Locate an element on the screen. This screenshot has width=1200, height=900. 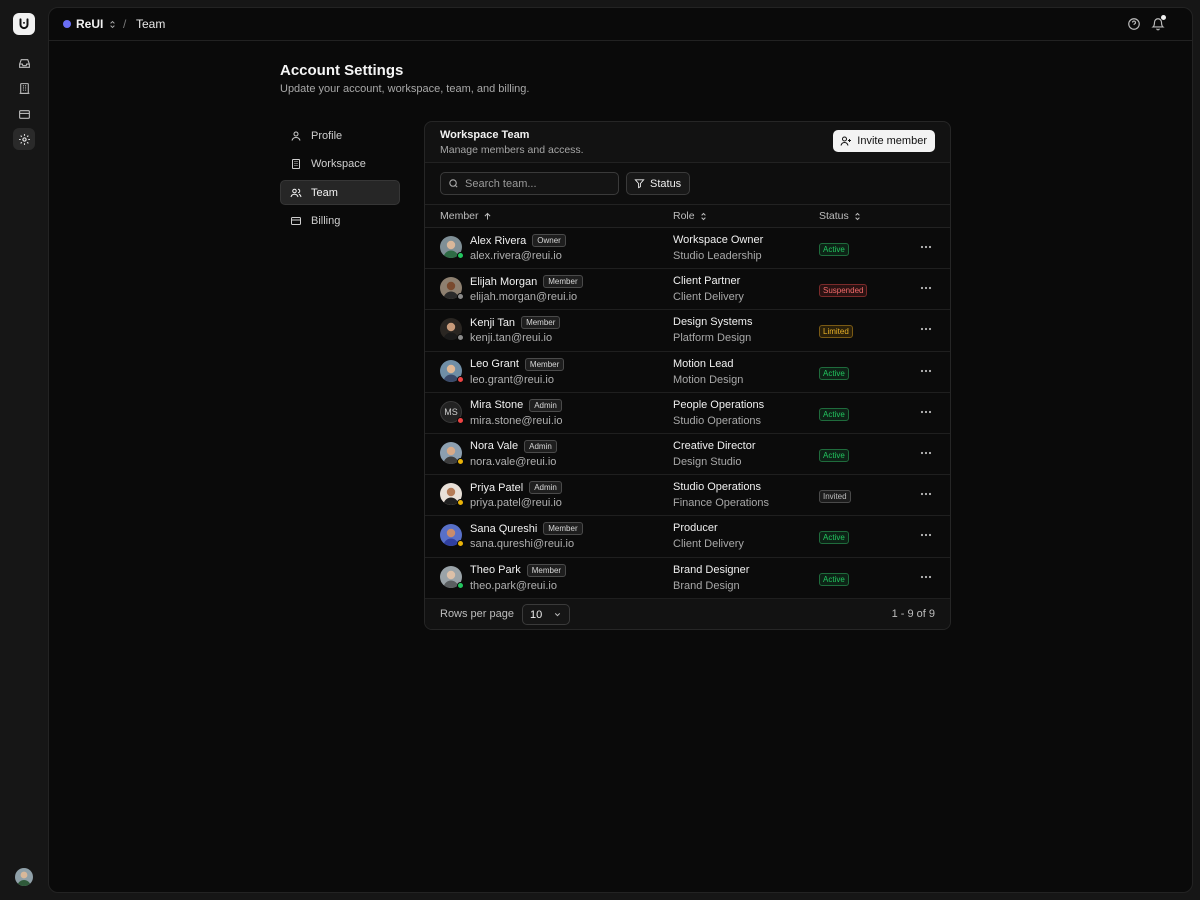
inbox-nav-button is located at coordinates (24, 63).